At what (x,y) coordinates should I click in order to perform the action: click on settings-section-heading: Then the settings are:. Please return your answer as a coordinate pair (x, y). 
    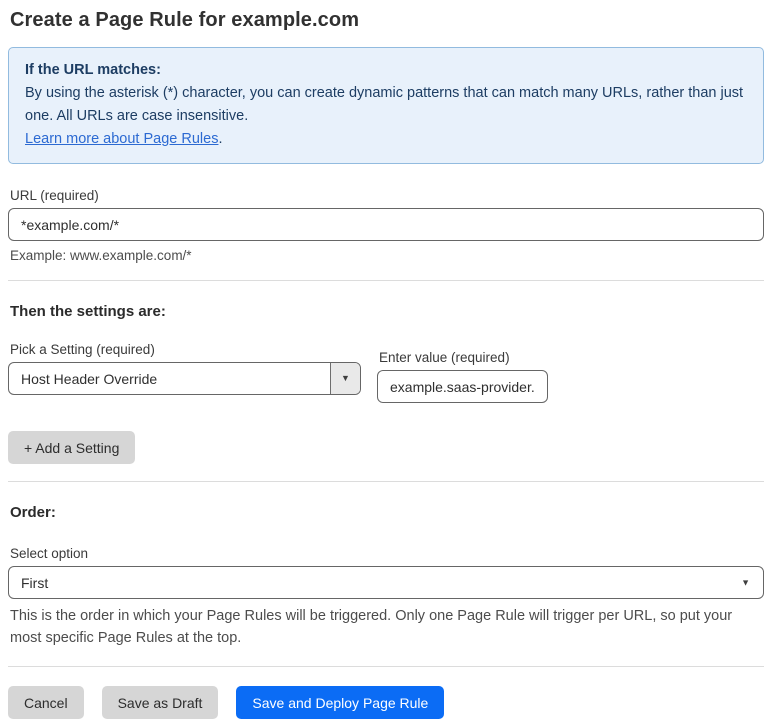
    Looking at the image, I should click on (88, 311).